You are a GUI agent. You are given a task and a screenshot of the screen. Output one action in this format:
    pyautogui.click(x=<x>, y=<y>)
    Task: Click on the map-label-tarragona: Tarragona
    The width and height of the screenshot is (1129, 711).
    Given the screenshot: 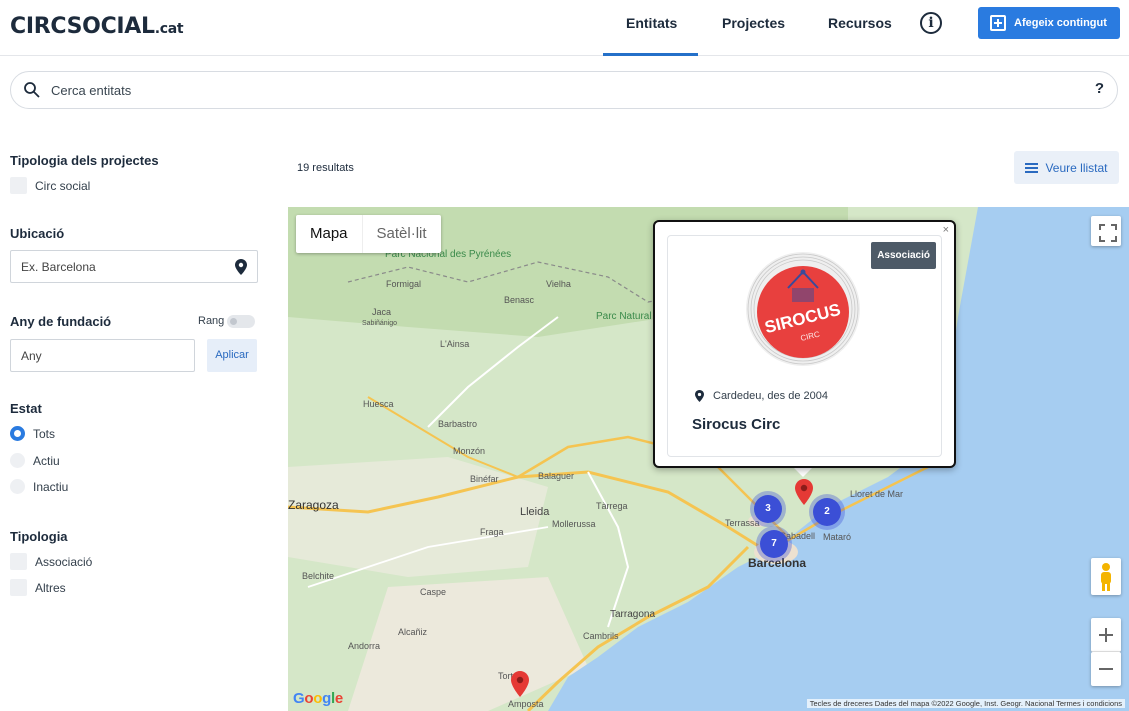 What is the action you would take?
    pyautogui.click(x=632, y=614)
    